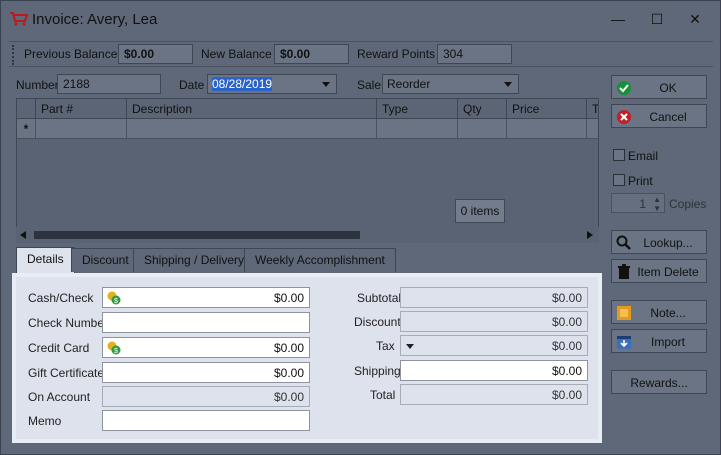 The width and height of the screenshot is (721, 455). What do you see at coordinates (81, 129) in the screenshot?
I see `cell-part` at bounding box center [81, 129].